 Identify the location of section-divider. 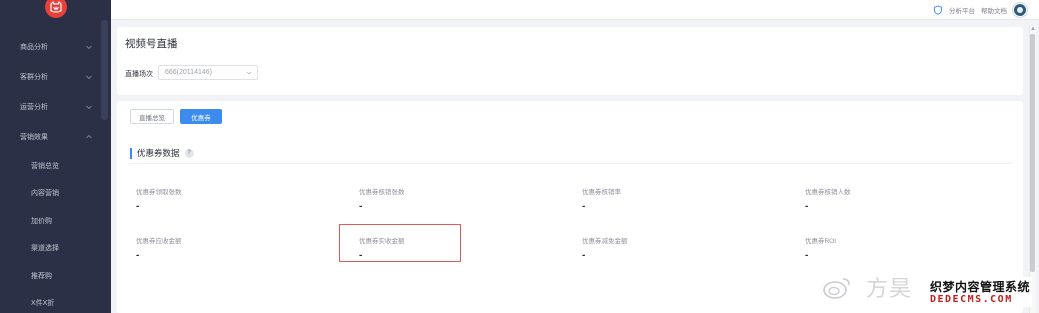
(571, 163).